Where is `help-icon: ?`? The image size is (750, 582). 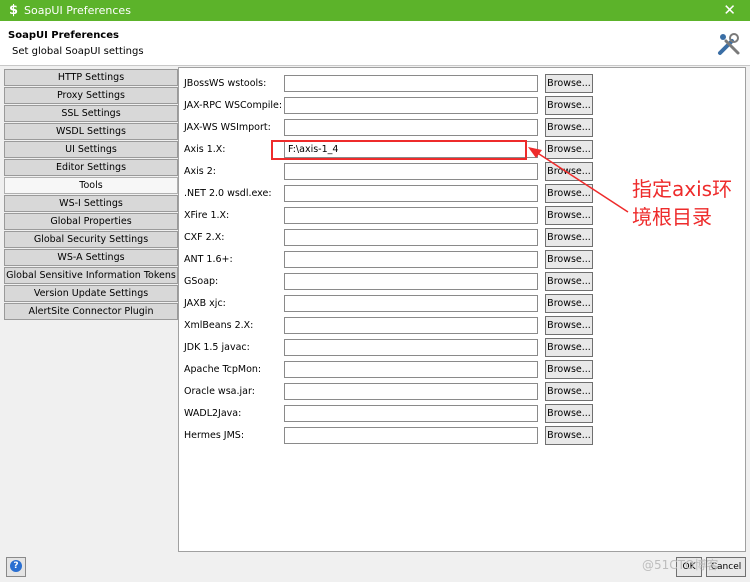
help-icon: ? is located at coordinates (16, 566).